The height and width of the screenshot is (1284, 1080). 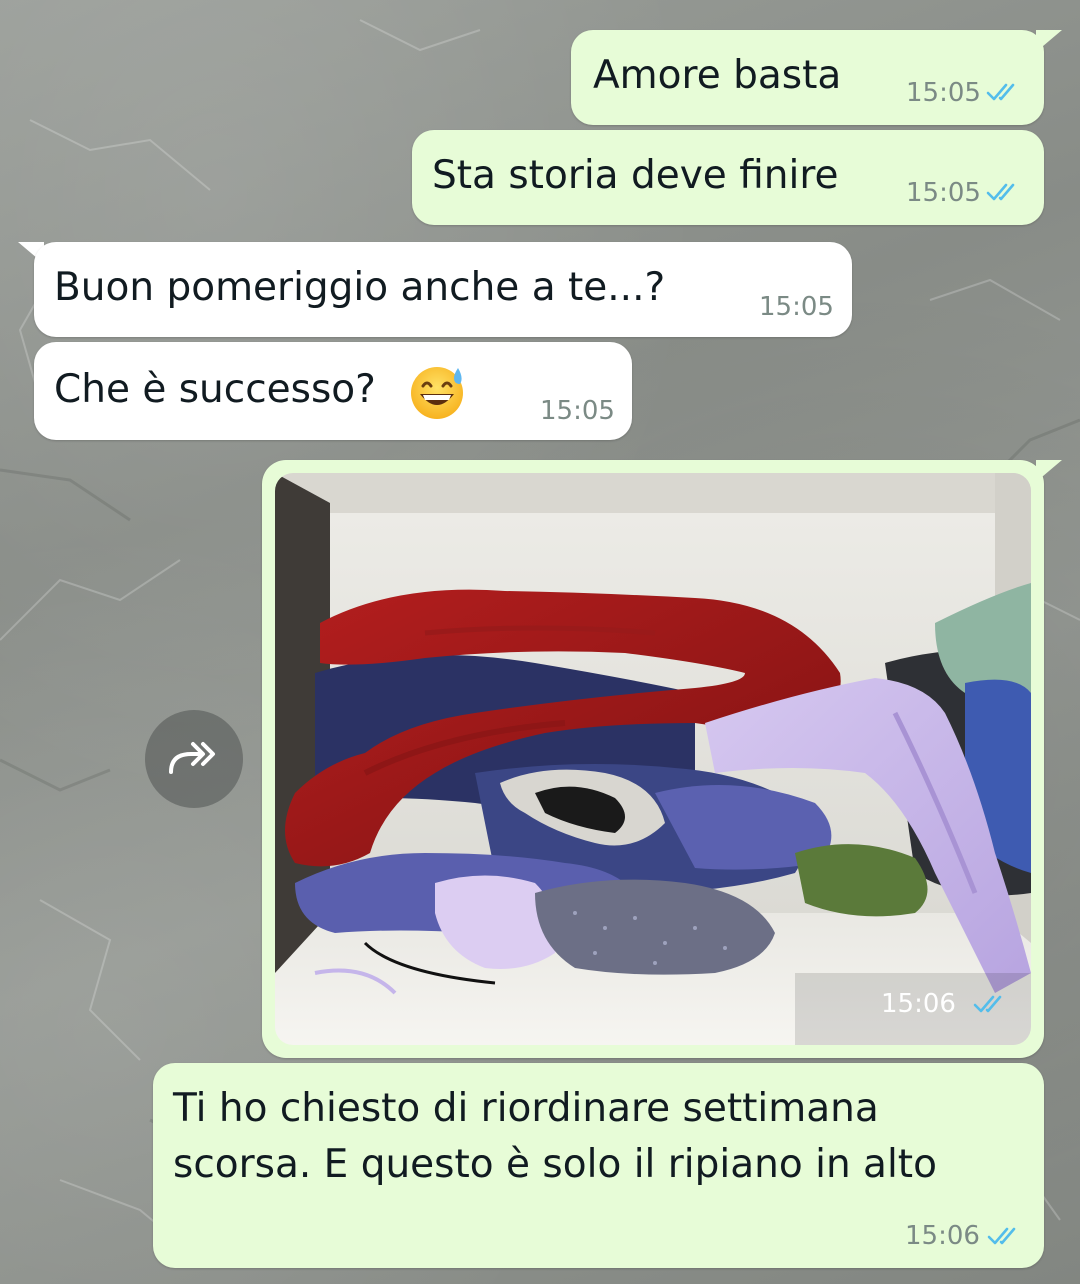 I want to click on image-timestamp: 15:06, so click(x=918, y=1004).